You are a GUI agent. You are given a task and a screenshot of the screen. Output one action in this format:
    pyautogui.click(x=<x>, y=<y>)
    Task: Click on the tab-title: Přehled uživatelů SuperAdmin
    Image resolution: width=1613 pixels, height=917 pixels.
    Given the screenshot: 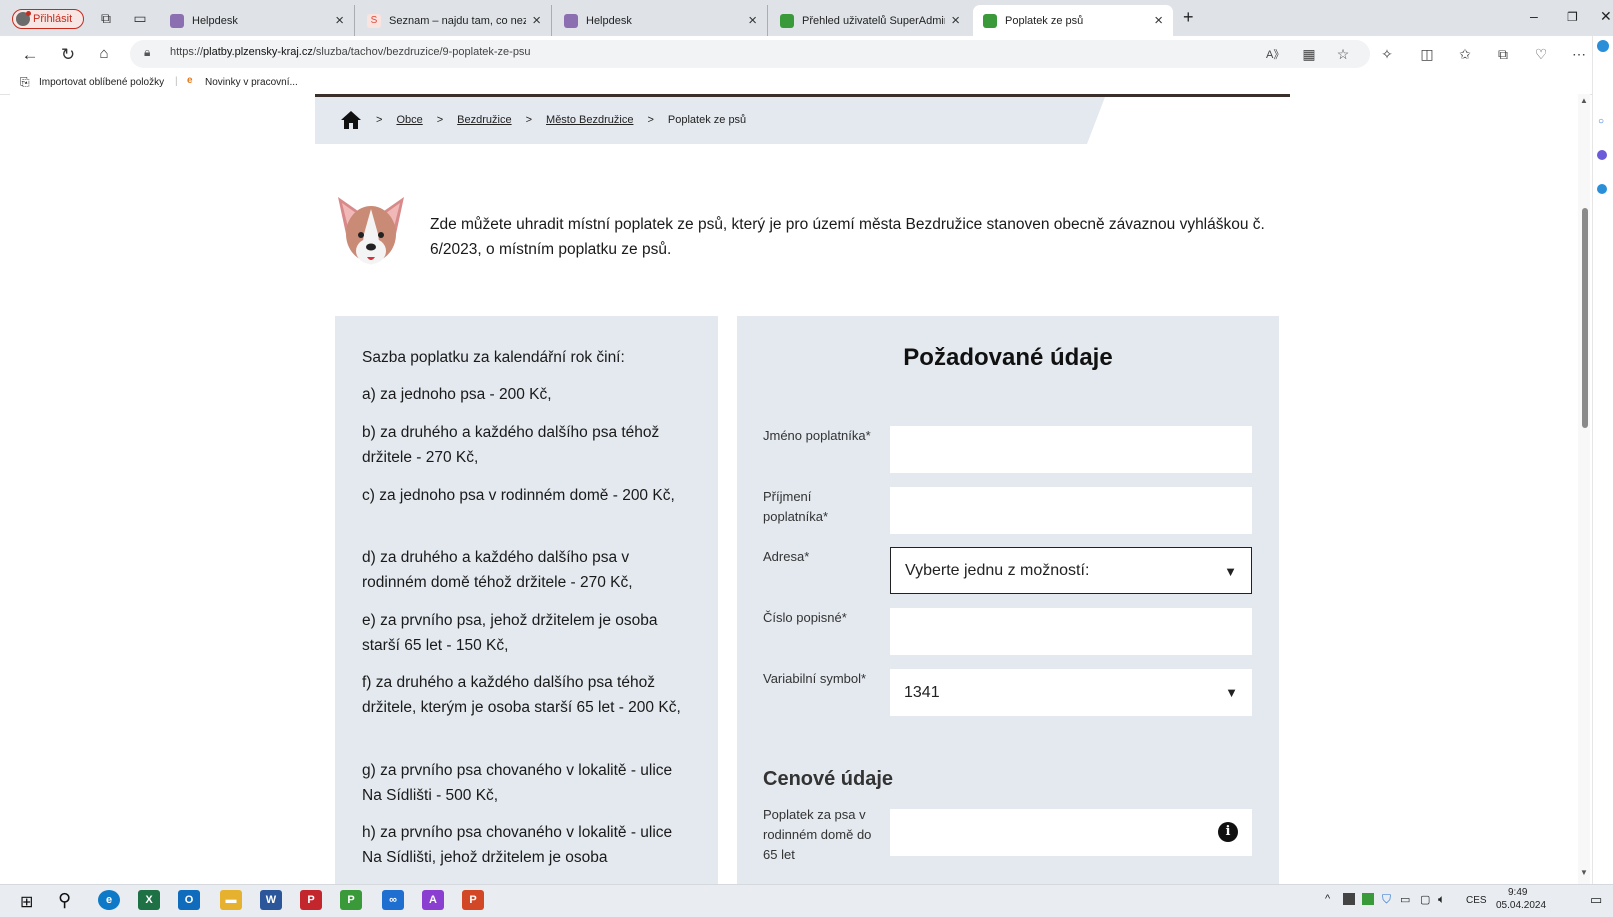 What is the action you would take?
    pyautogui.click(x=874, y=20)
    